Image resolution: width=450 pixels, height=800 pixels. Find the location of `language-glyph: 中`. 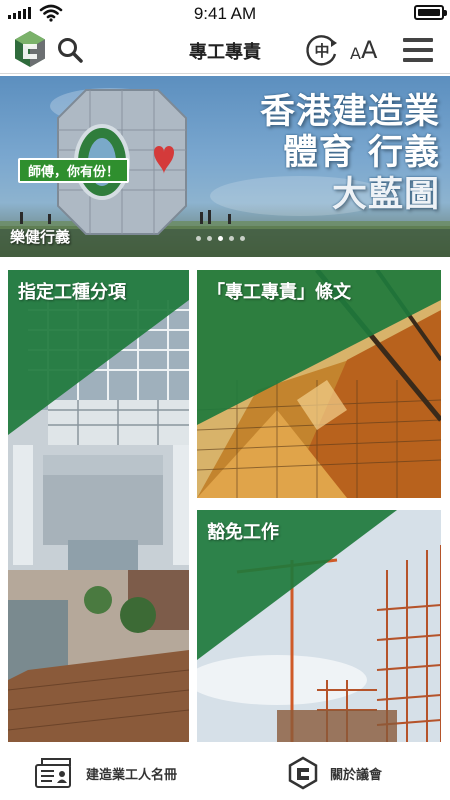

language-glyph: 中 is located at coordinates (321, 51).